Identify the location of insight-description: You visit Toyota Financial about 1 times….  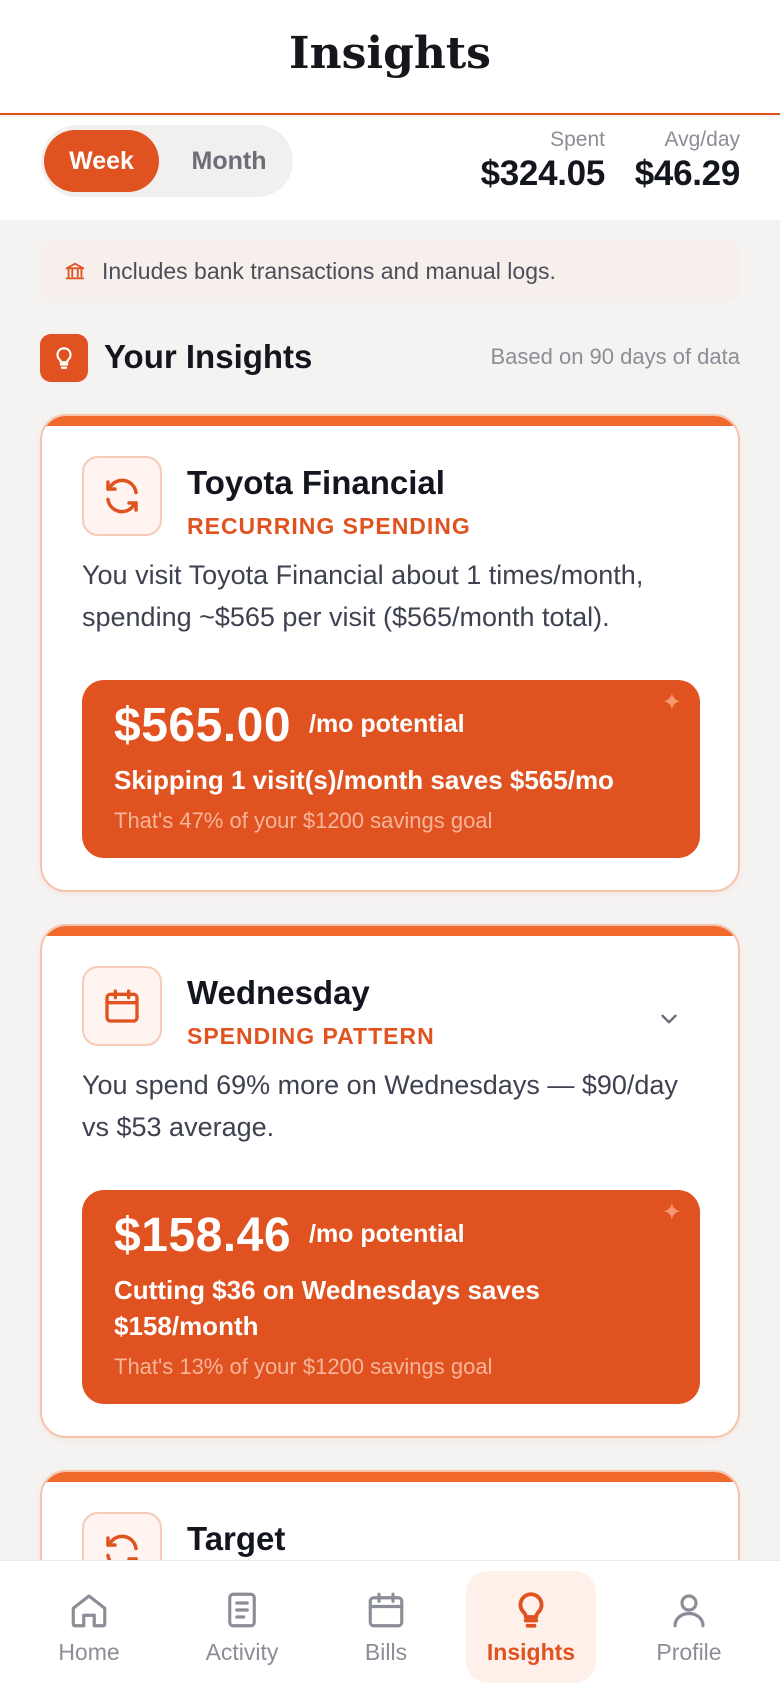
(363, 596).